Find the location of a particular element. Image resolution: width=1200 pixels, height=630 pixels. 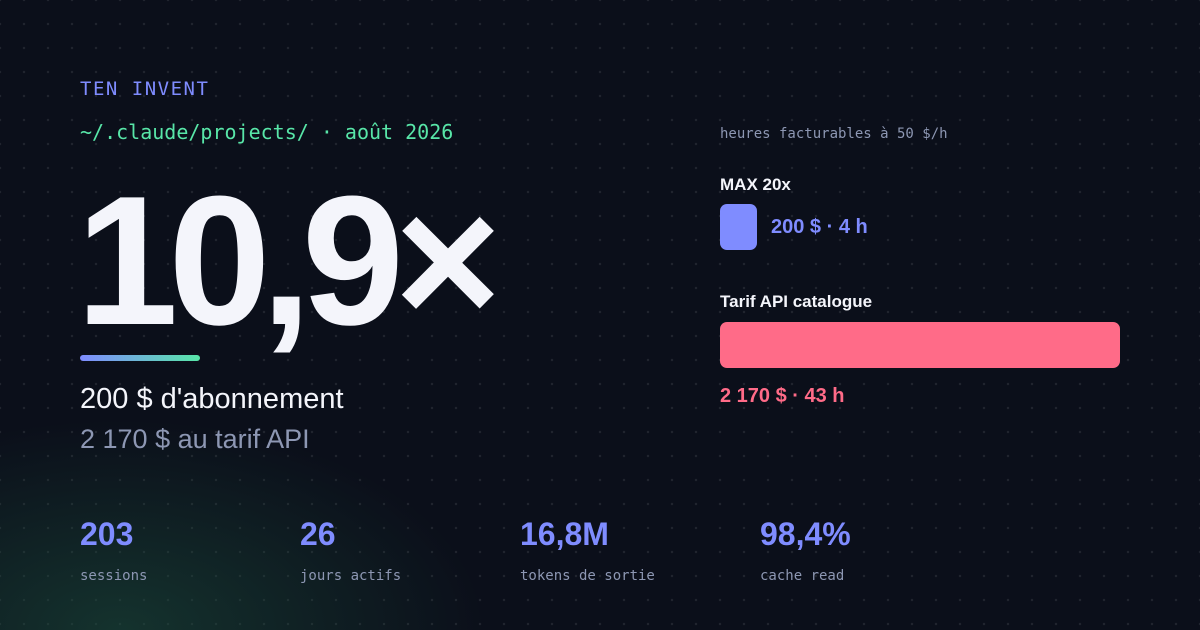

brand-name: TEN INVENT is located at coordinates (145, 89).